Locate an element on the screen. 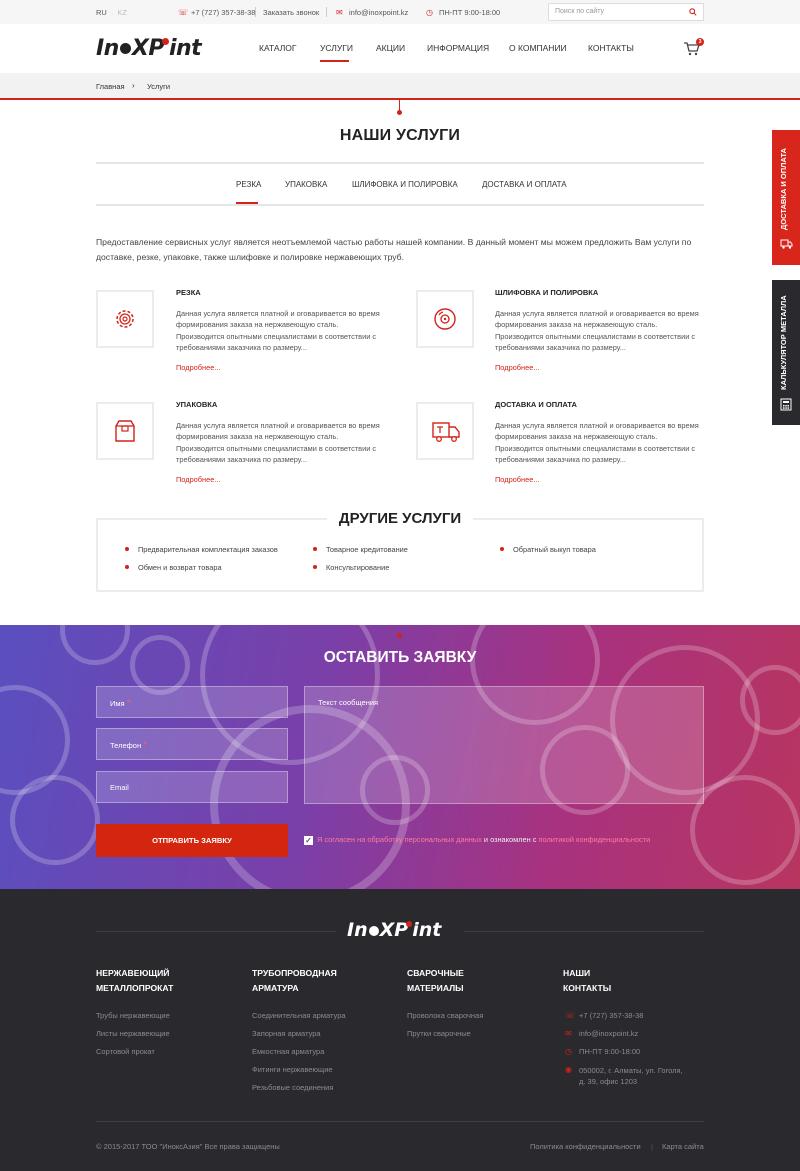 This screenshot has height=1171, width=800. footer-col-title: НЕРЖАВЕЮЩИЙ МЕТАЛЛОПРОКАТ is located at coordinates (135, 980).